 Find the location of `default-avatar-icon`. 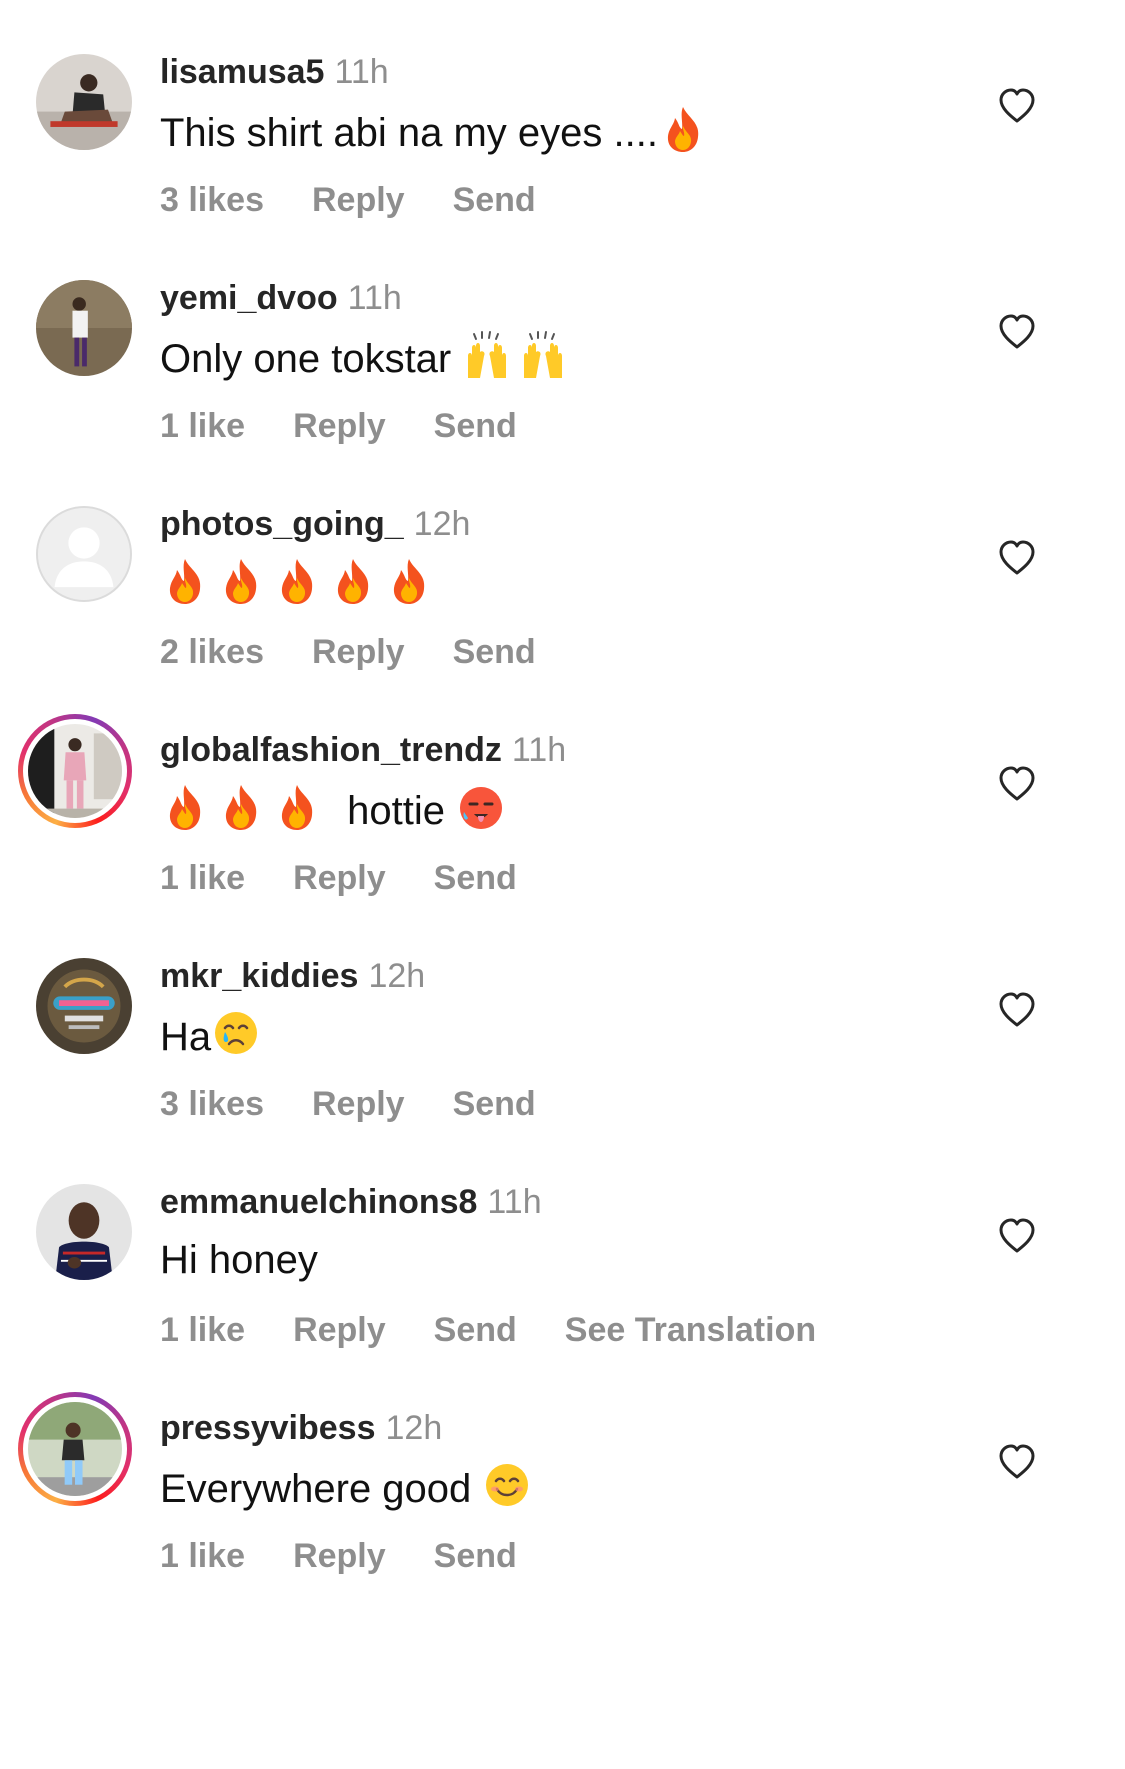

default-avatar-icon is located at coordinates (84, 554).